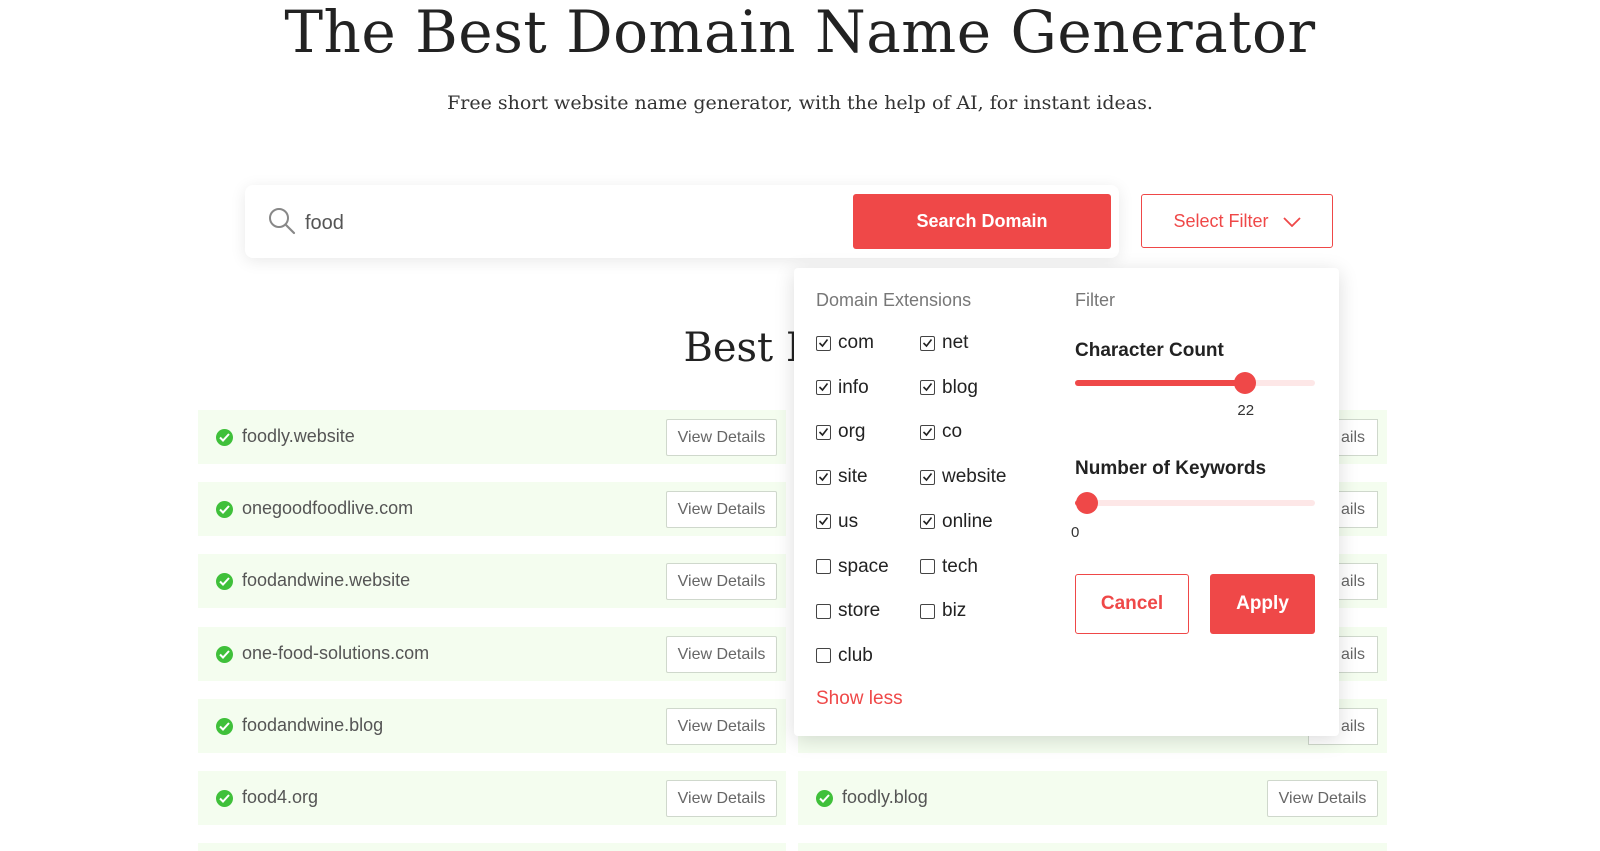  I want to click on extension-checkbox-blog: blog, so click(949, 388).